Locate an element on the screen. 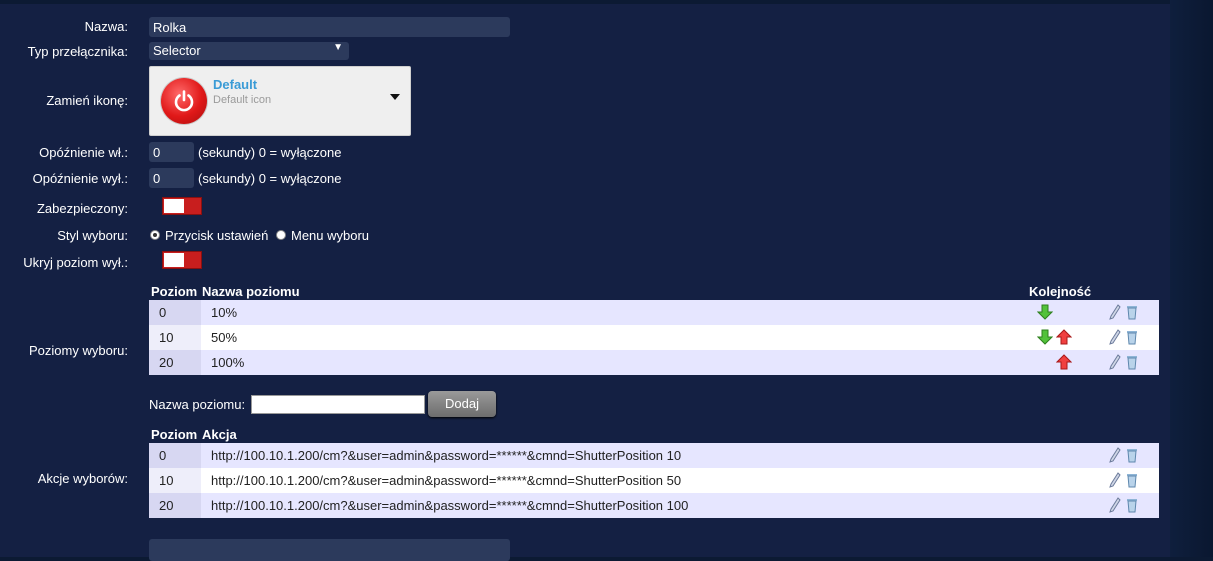 Image resolution: width=1213 pixels, height=561 pixels. icon-label: Zamień ikonę: is located at coordinates (87, 100).